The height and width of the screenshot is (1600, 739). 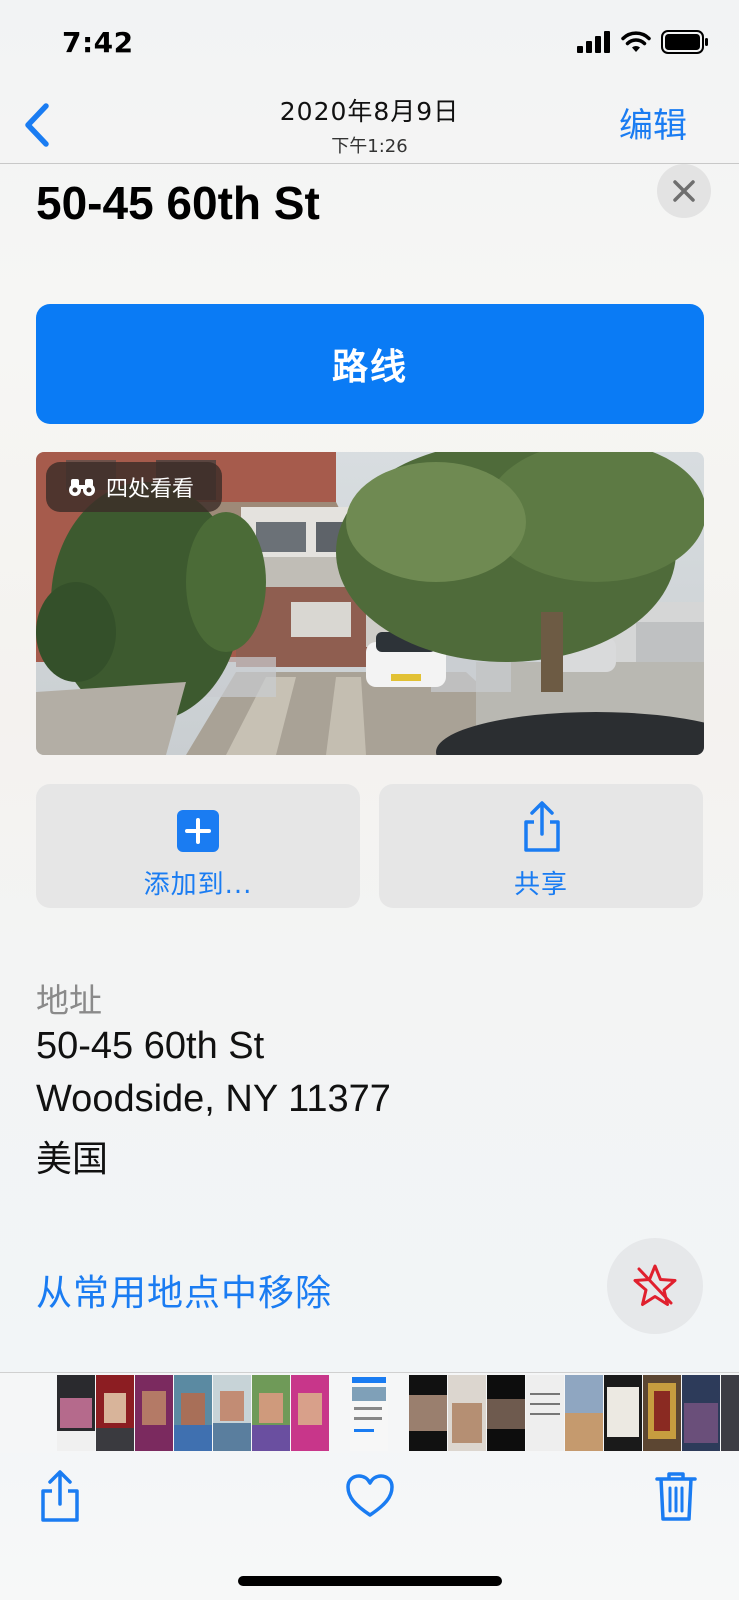 I want to click on favorite-star-button, so click(x=655, y=1286).